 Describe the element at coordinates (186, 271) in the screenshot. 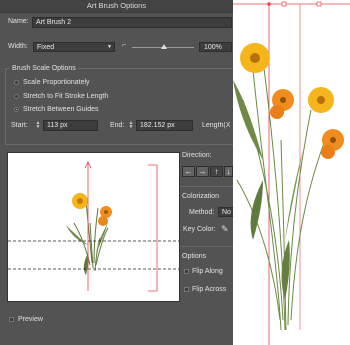

I see `flip-along-checkbox` at that location.